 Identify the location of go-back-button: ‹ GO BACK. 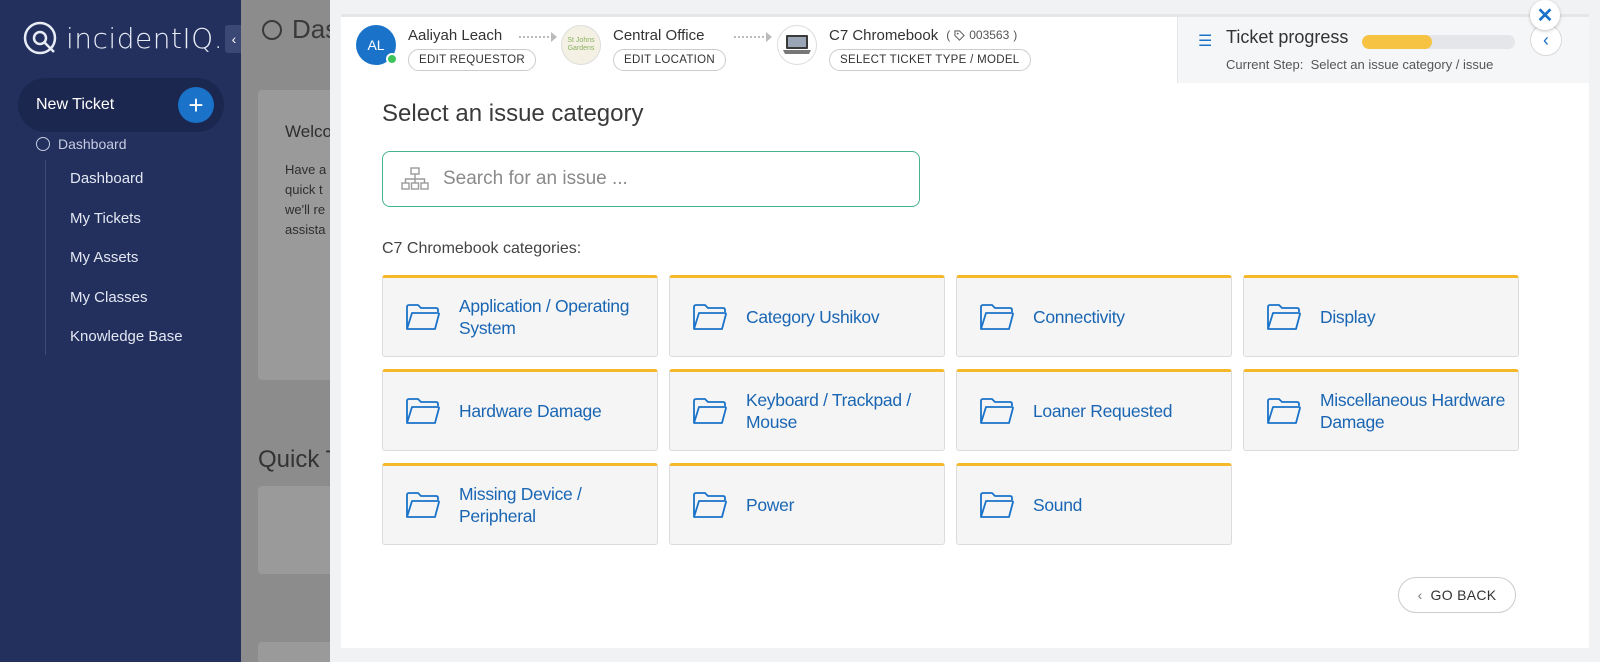
(1457, 595).